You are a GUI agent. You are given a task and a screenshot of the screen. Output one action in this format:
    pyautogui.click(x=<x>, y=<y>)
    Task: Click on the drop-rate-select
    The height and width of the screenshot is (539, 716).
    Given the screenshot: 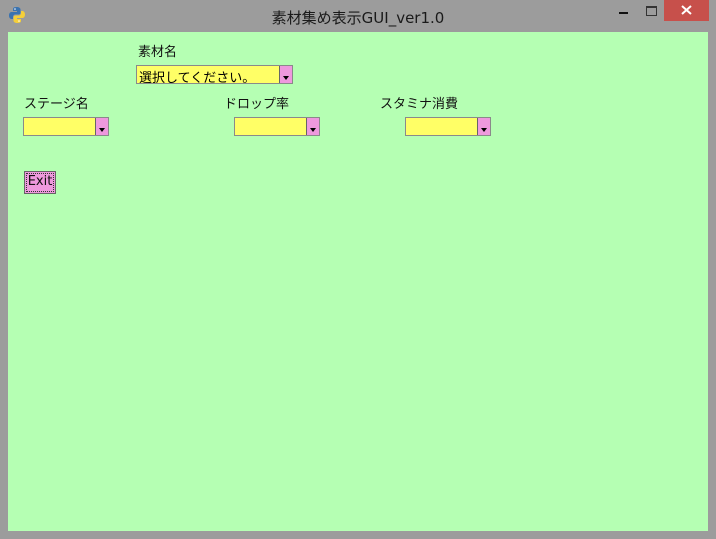 What is the action you would take?
    pyautogui.click(x=277, y=126)
    